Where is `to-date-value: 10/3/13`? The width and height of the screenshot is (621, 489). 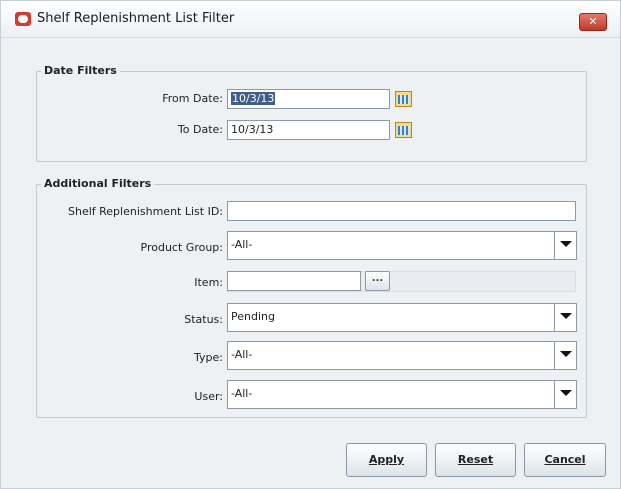
to-date-value: 10/3/13 is located at coordinates (252, 129).